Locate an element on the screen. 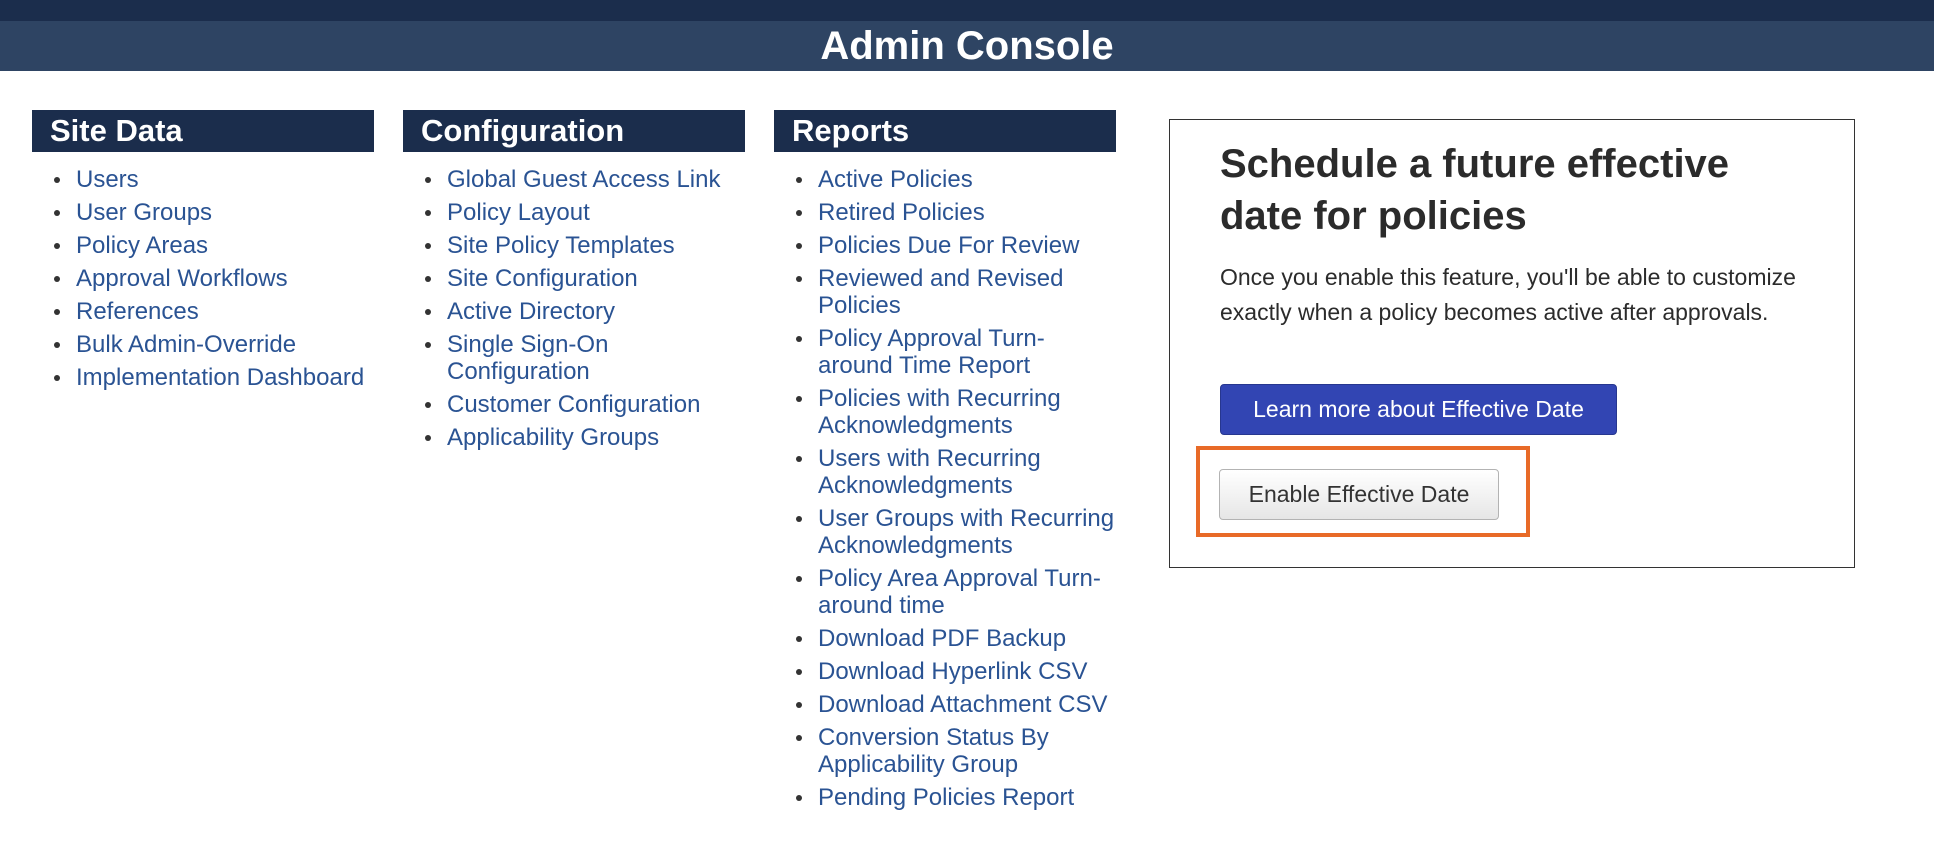 The width and height of the screenshot is (1934, 866). link-approval-turnaround-report: Policy Approval Turn-around Time Report is located at coordinates (931, 352).